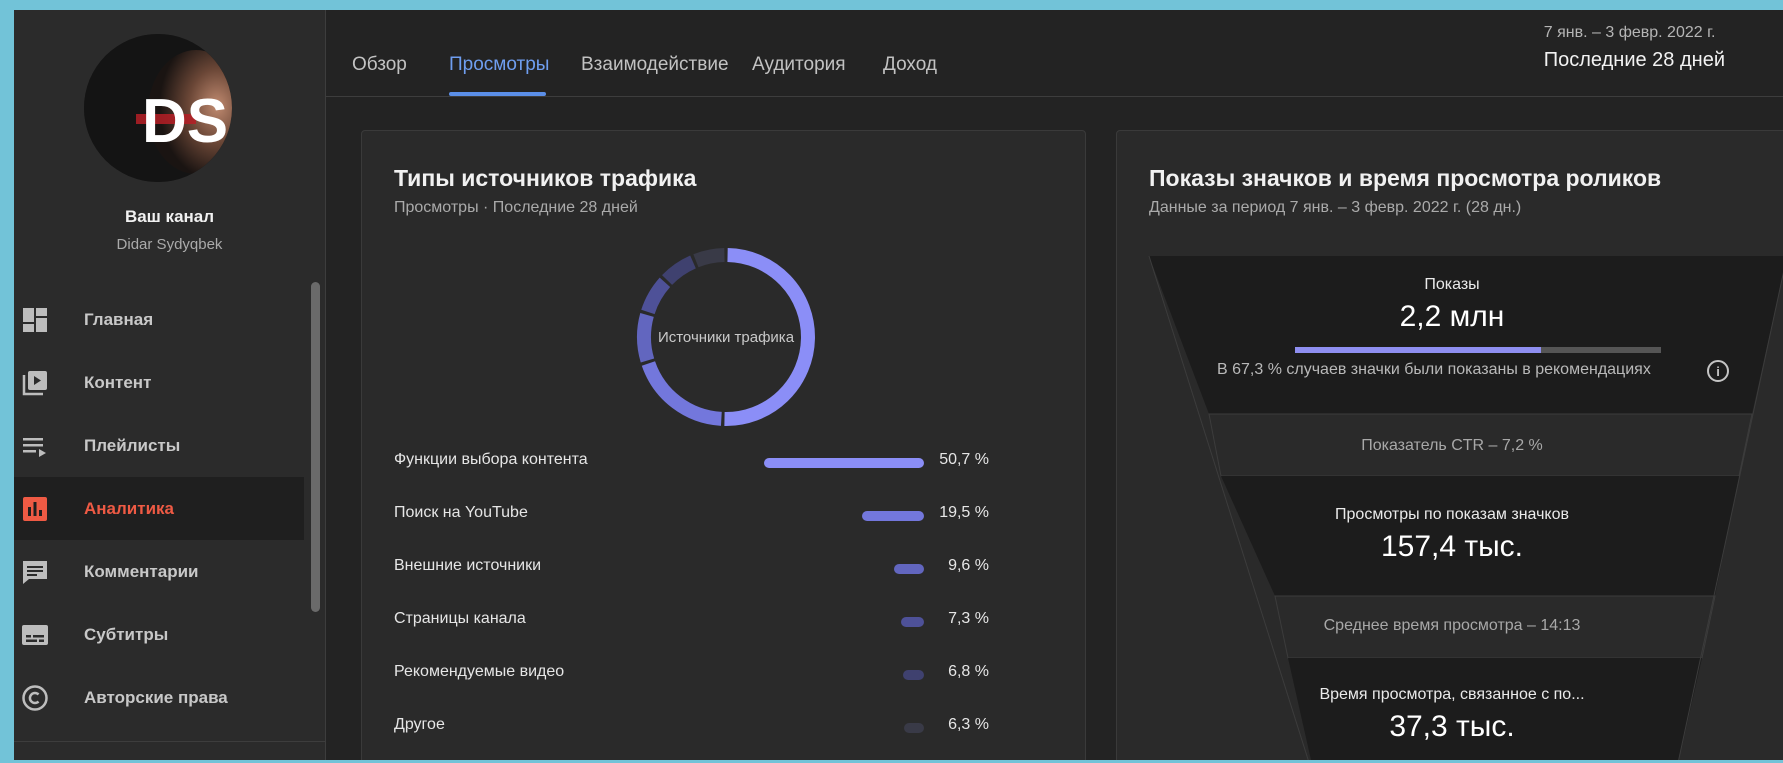 The image size is (1783, 763). What do you see at coordinates (497, 94) in the screenshot?
I see `active-tab-indicator` at bounding box center [497, 94].